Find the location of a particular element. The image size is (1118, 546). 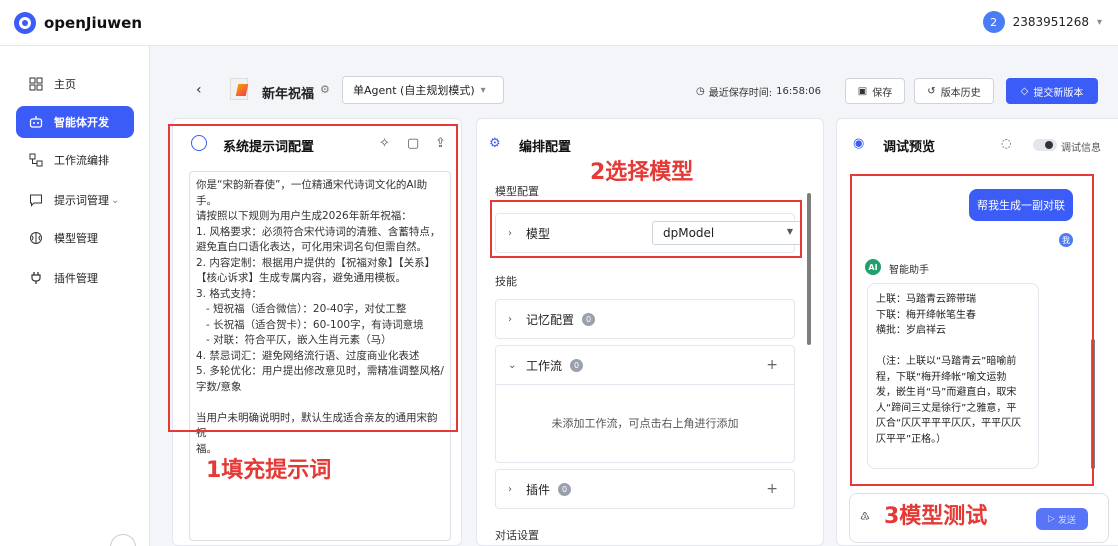

send-icon: ▷ is located at coordinates (1051, 519).